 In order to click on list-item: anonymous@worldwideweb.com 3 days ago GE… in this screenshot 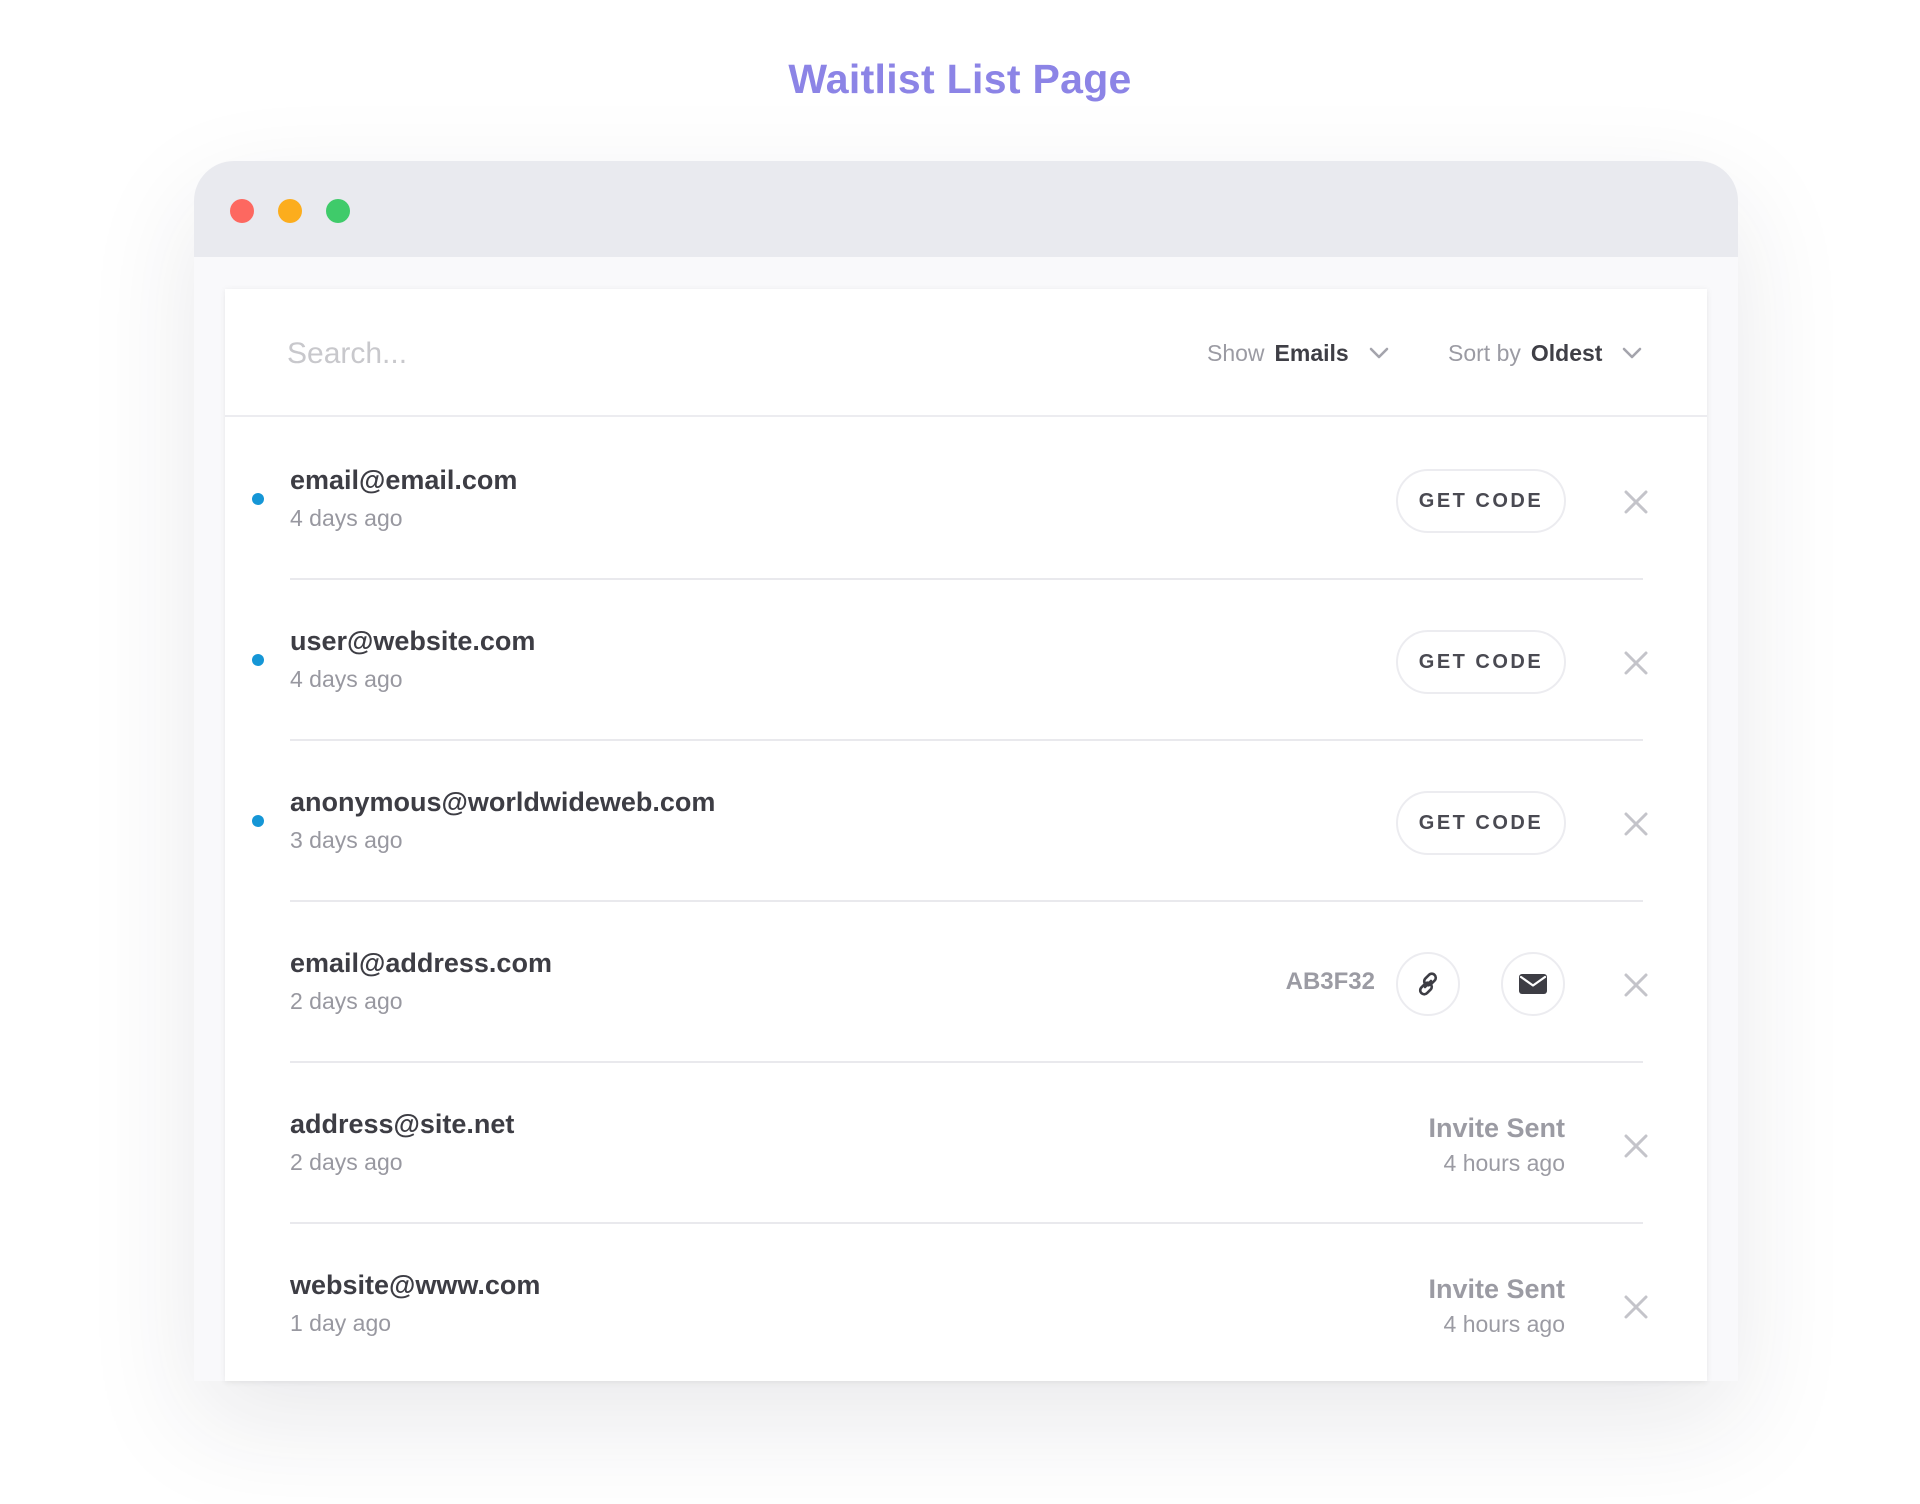, I will do `click(966, 821)`.